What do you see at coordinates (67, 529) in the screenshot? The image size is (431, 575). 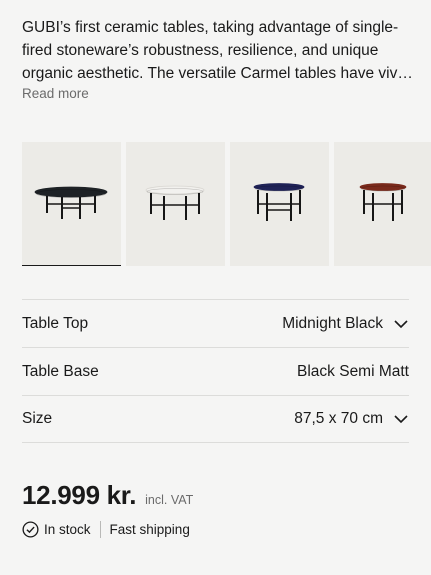 I see `stock-status: In stock` at bounding box center [67, 529].